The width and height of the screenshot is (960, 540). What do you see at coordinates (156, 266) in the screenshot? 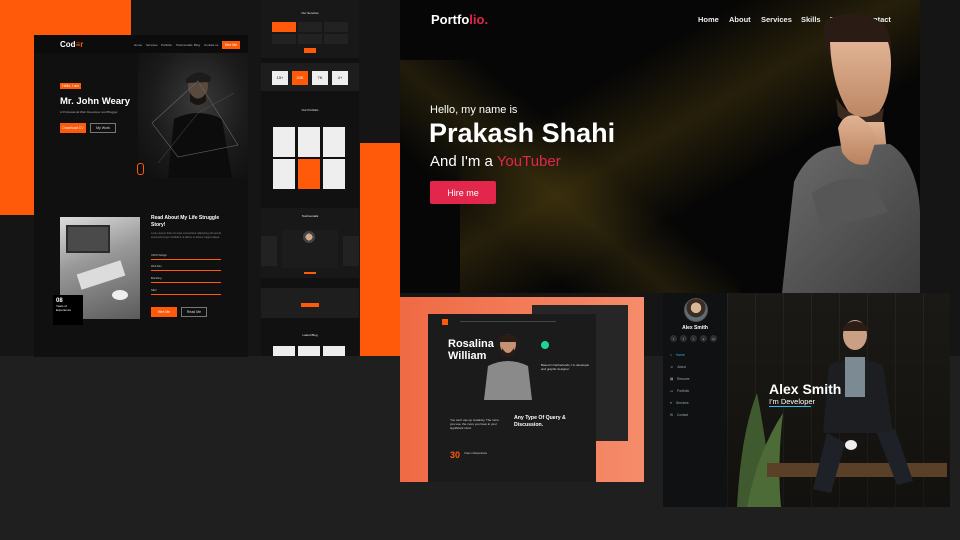
I see `coder-skill-label: Web Dev` at bounding box center [156, 266].